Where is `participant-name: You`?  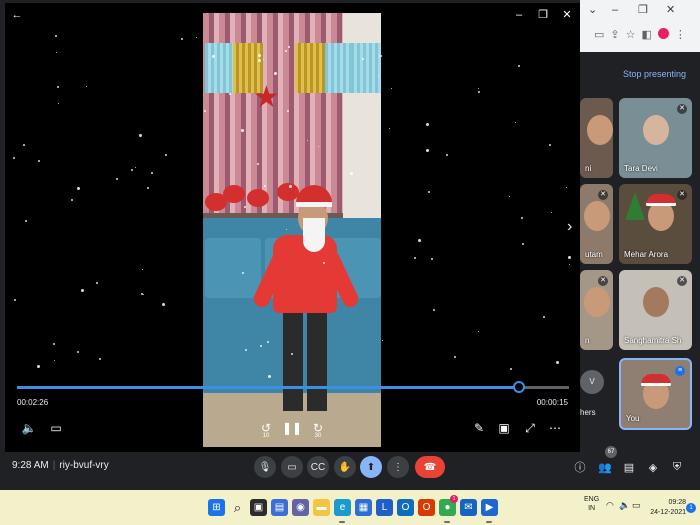
participant-name: You is located at coordinates (633, 418).